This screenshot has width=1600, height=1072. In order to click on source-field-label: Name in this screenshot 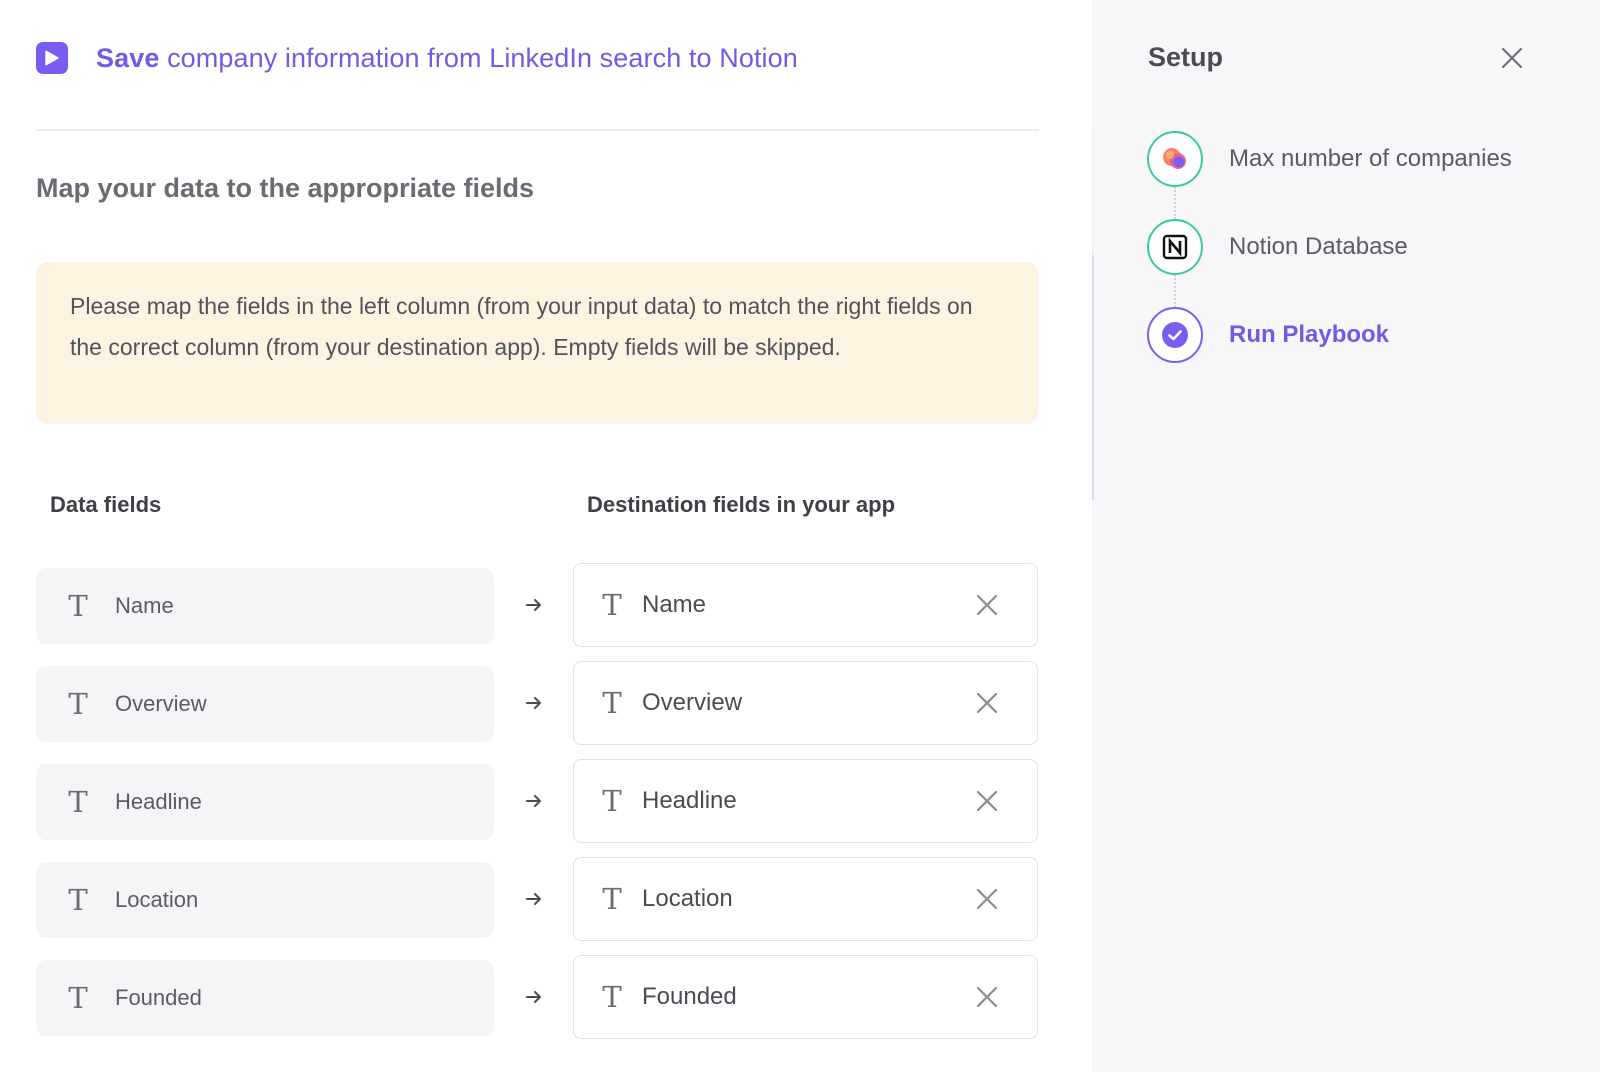, I will do `click(144, 605)`.